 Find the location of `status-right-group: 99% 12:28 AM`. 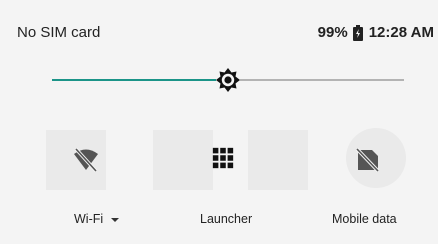

status-right-group: 99% 12:28 AM is located at coordinates (376, 32).